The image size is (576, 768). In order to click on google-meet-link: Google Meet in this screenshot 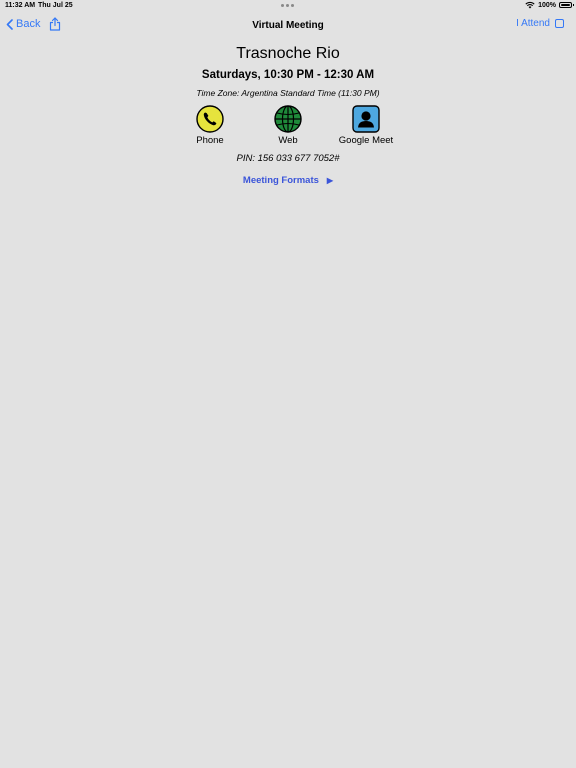, I will do `click(366, 125)`.